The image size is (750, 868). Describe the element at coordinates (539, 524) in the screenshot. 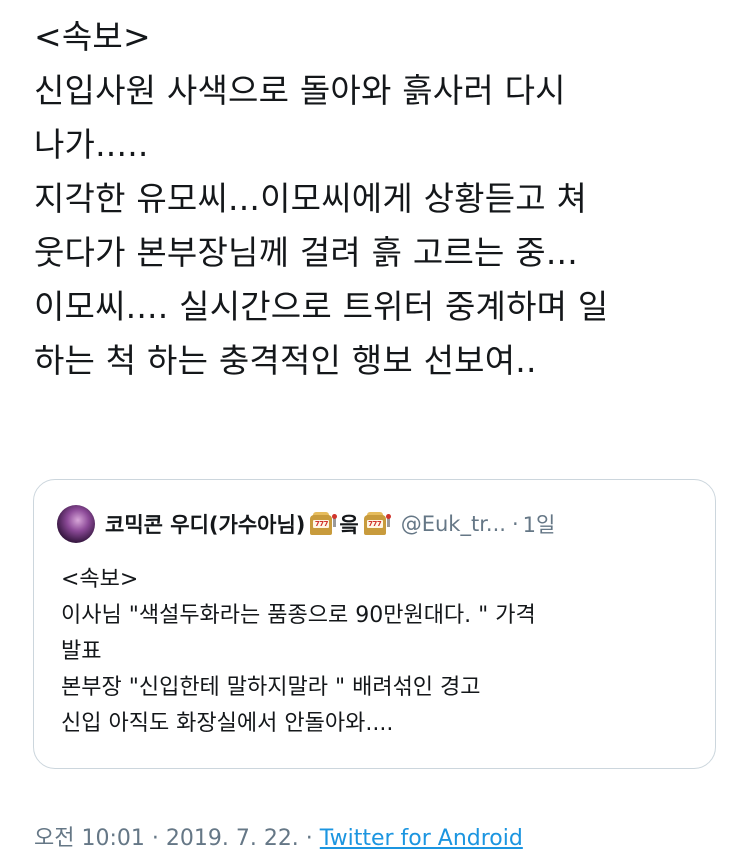

I see `quoted-tweet-time: 1일` at that location.